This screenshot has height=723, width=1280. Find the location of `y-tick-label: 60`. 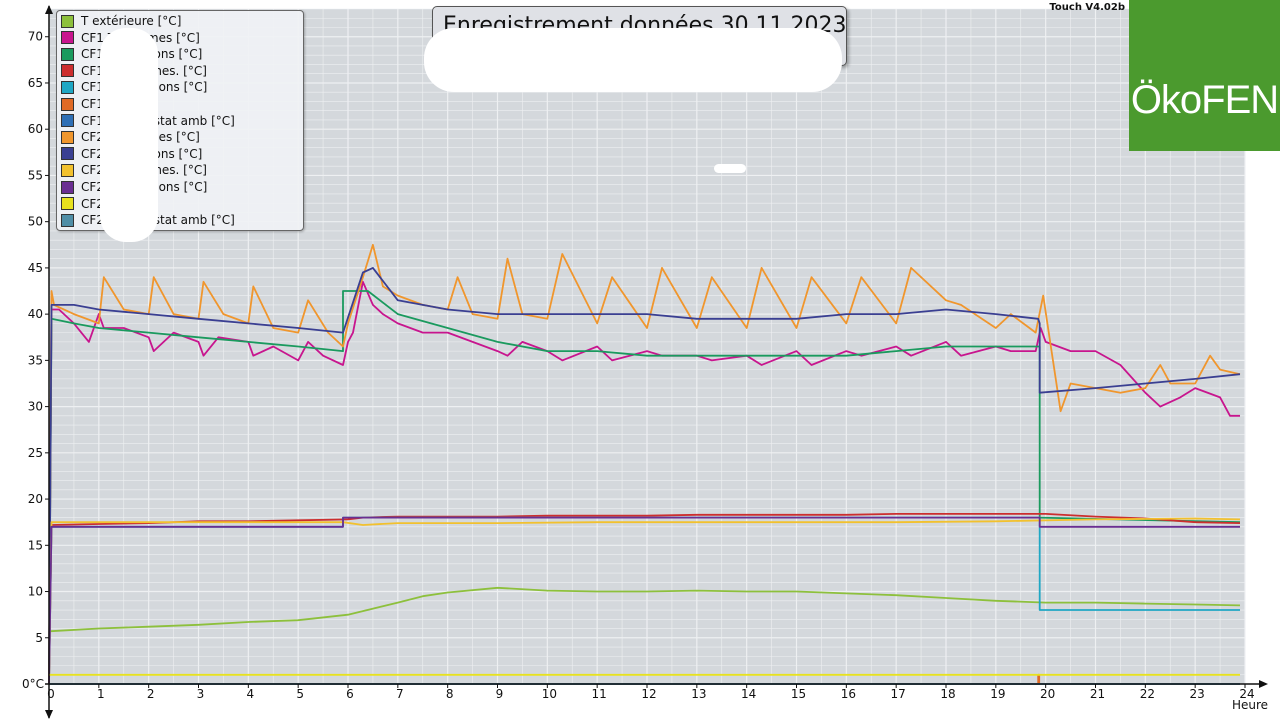

y-tick-label: 60 is located at coordinates (35, 129).